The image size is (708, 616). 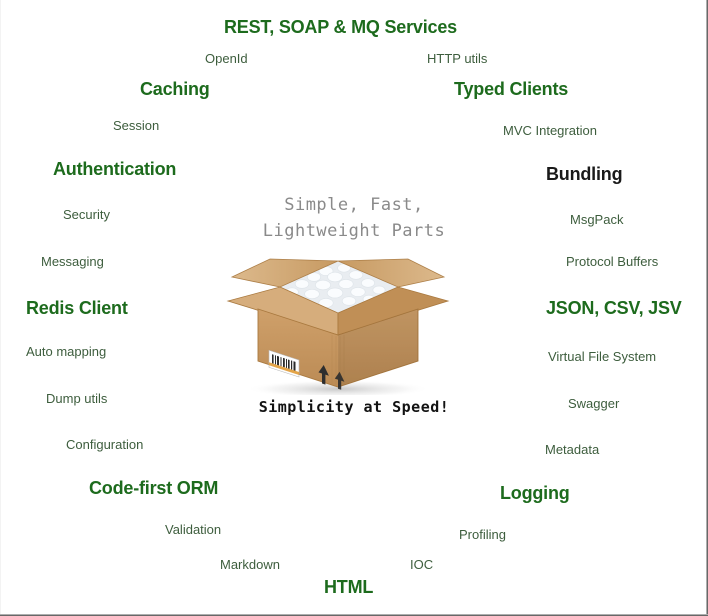 What do you see at coordinates (572, 449) in the screenshot?
I see `cloud-label-metadata: Metadata` at bounding box center [572, 449].